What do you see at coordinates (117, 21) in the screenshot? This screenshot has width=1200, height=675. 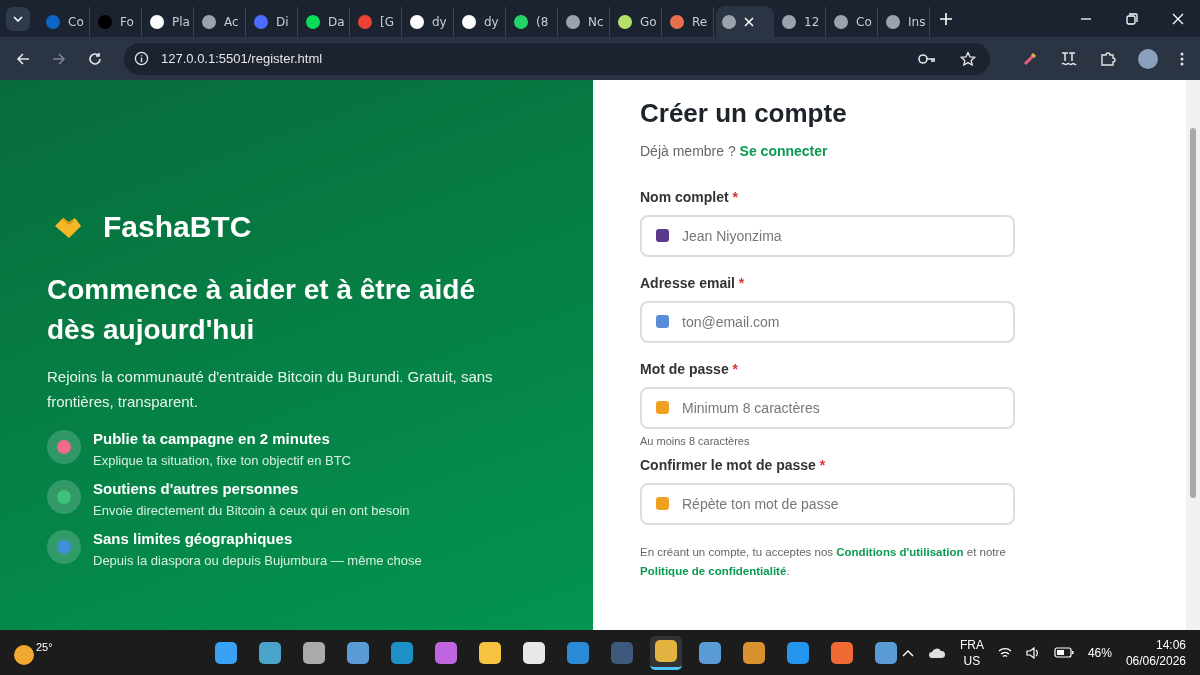 I see `browser-tab: Fo` at bounding box center [117, 21].